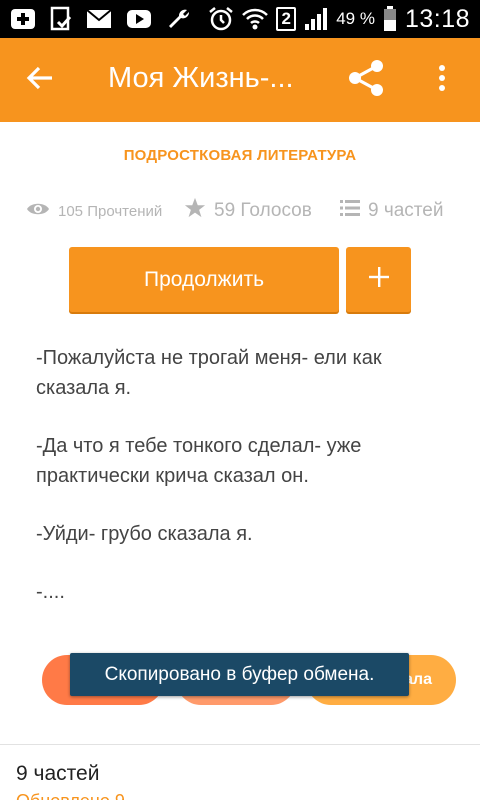 This screenshot has width=480, height=800. I want to click on status-bar-system: 2 49 % 13:18, so click(339, 19).